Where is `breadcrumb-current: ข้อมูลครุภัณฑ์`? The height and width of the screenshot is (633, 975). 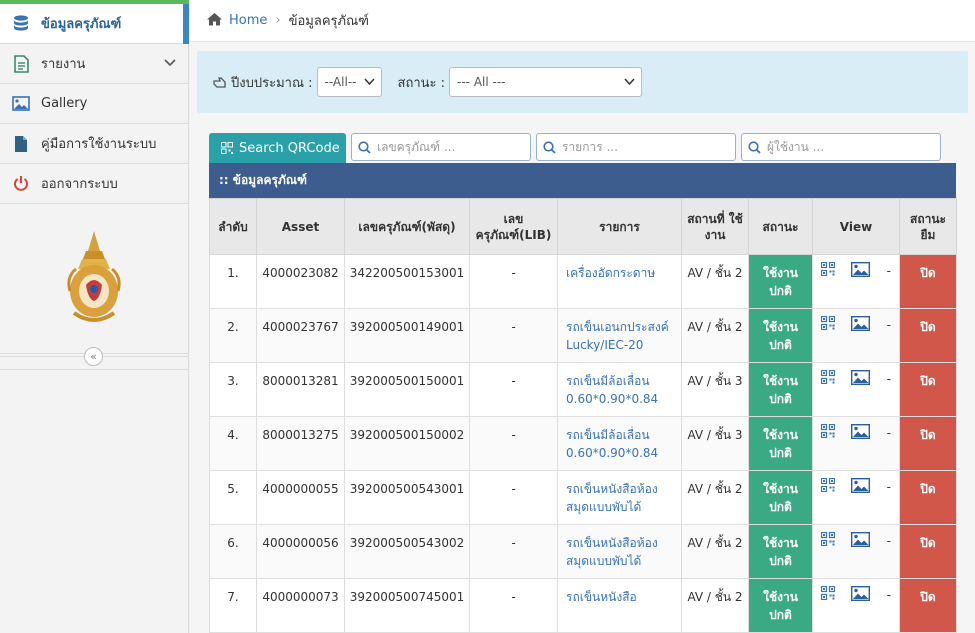
breadcrumb-current: ข้อมูลครุภัณฑ์ is located at coordinates (328, 21).